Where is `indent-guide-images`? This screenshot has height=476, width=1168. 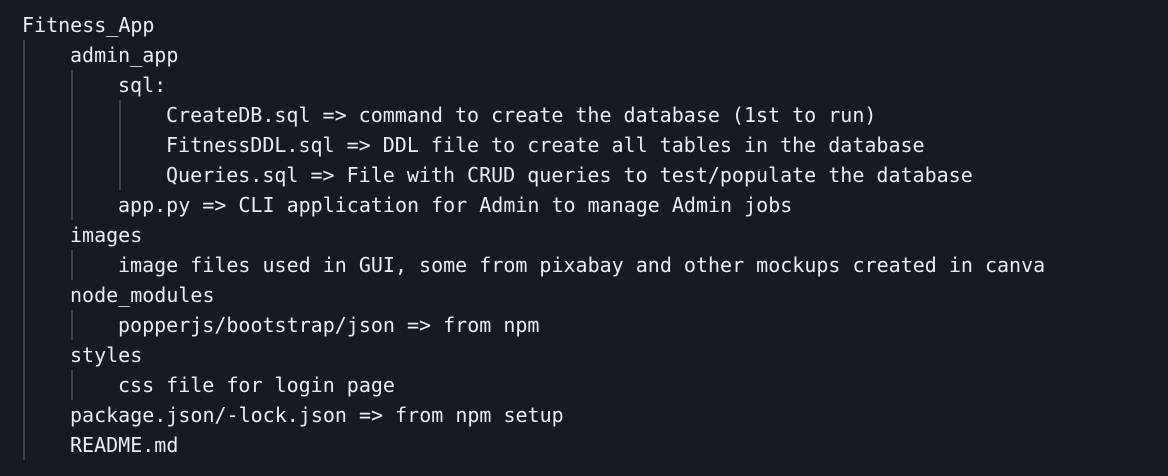 indent-guide-images is located at coordinates (72, 265).